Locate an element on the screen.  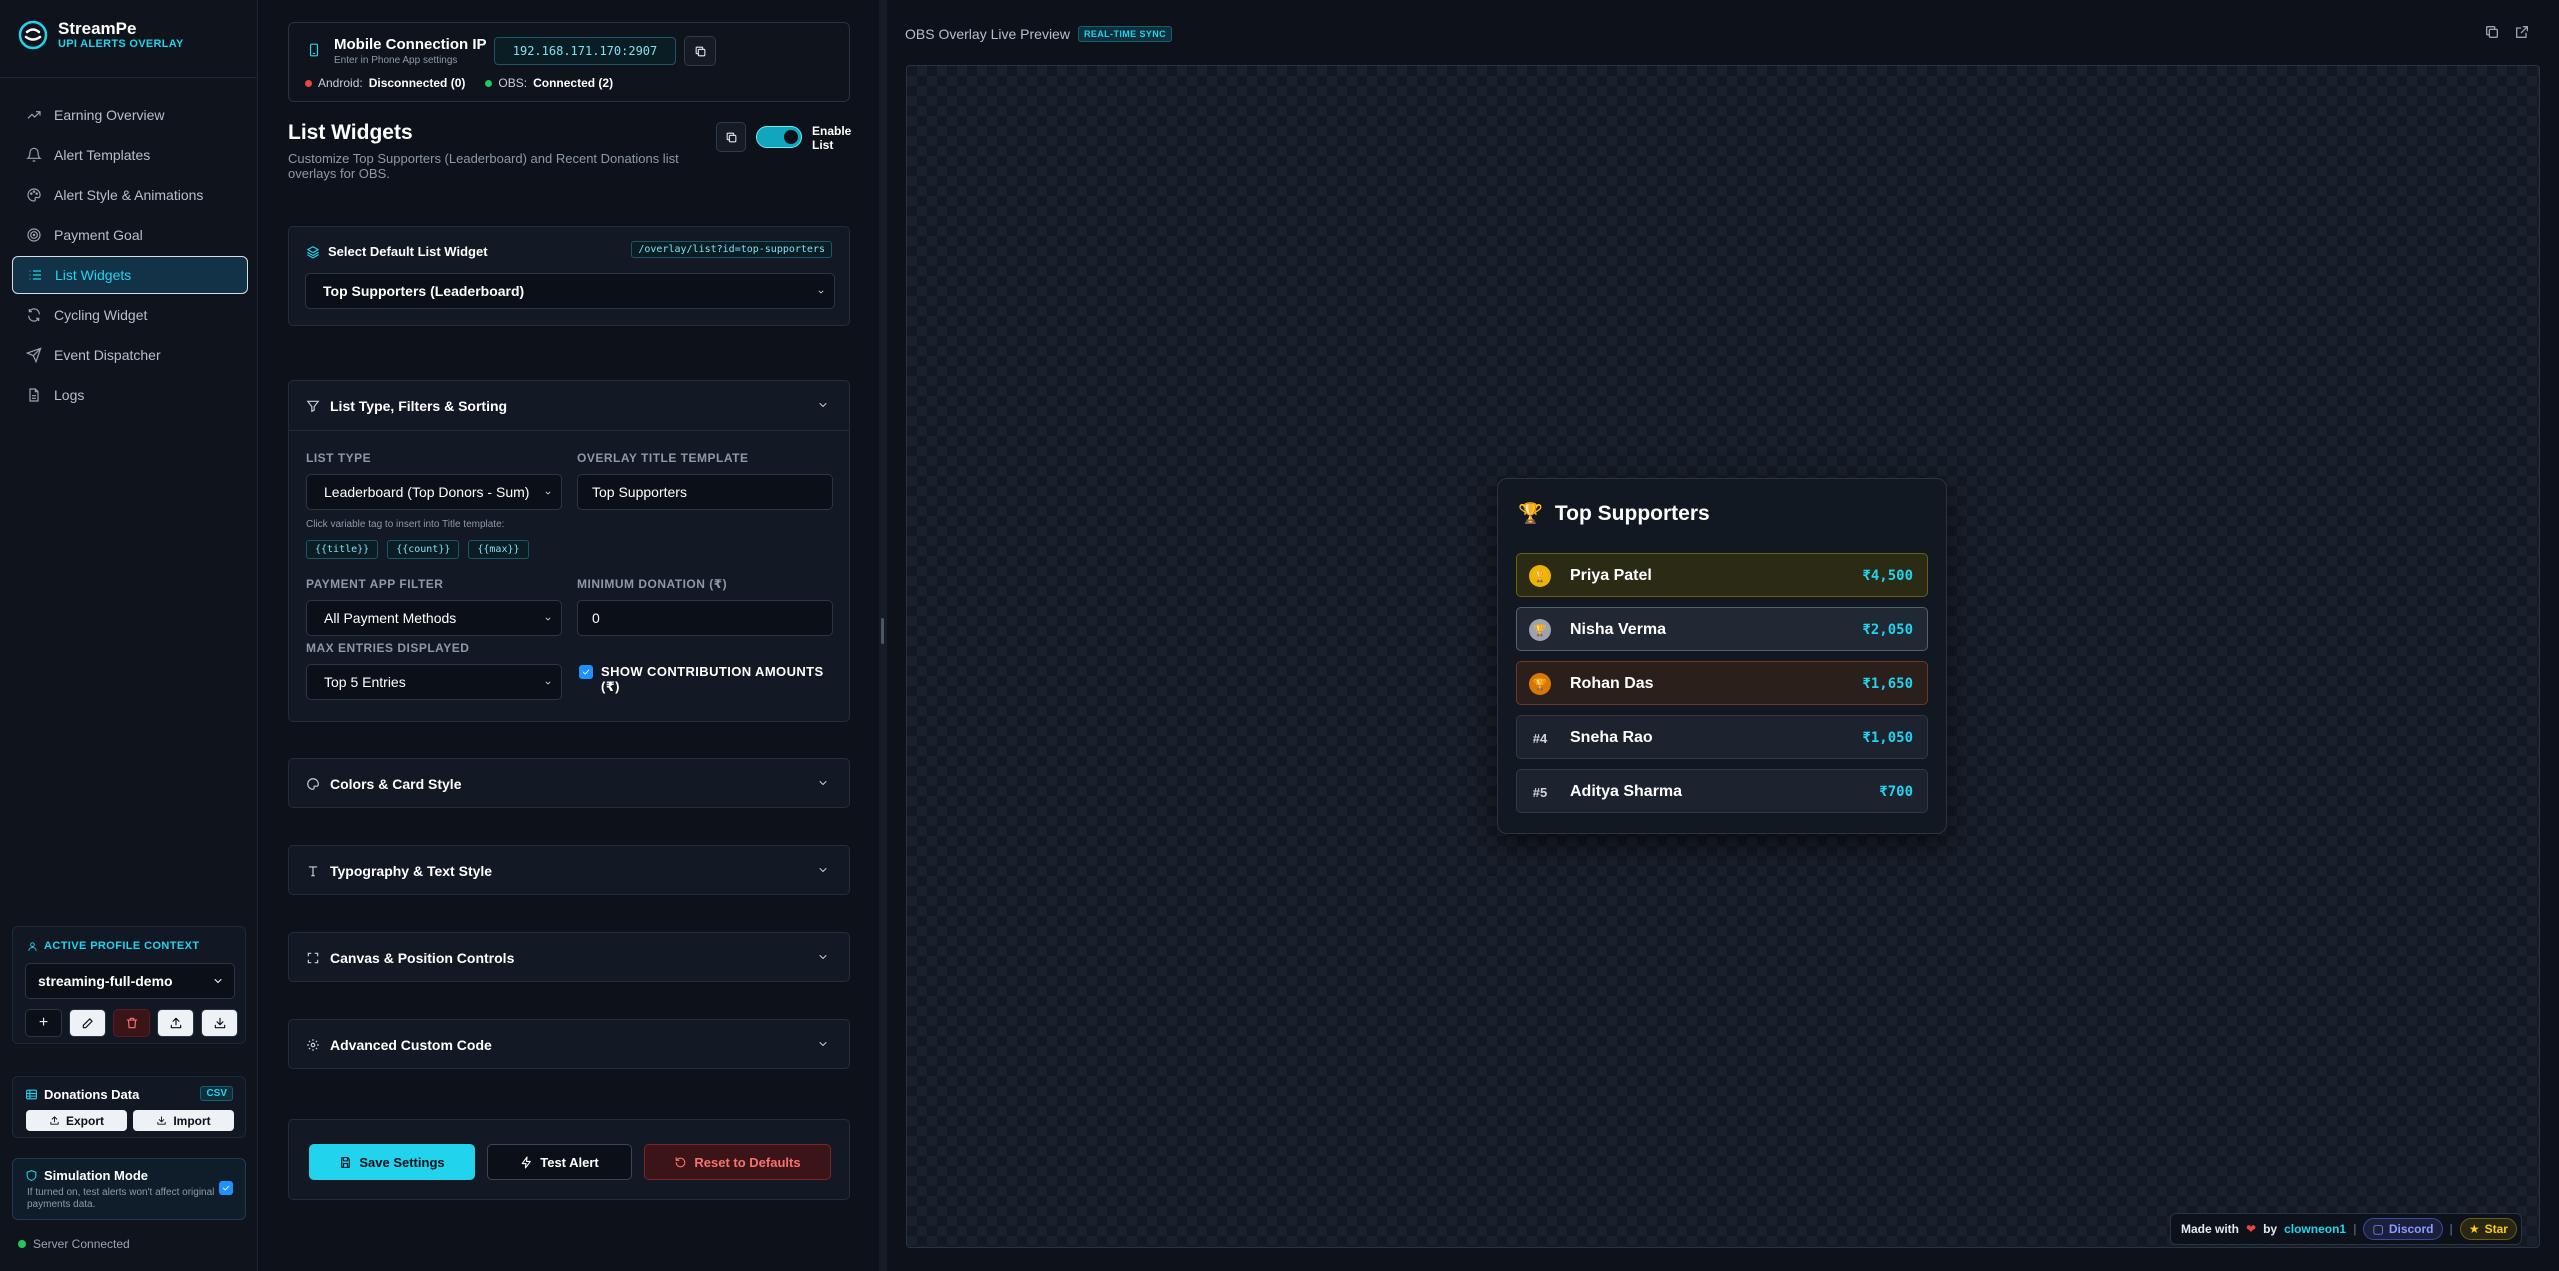
show-amounts-checkbox is located at coordinates (586, 672).